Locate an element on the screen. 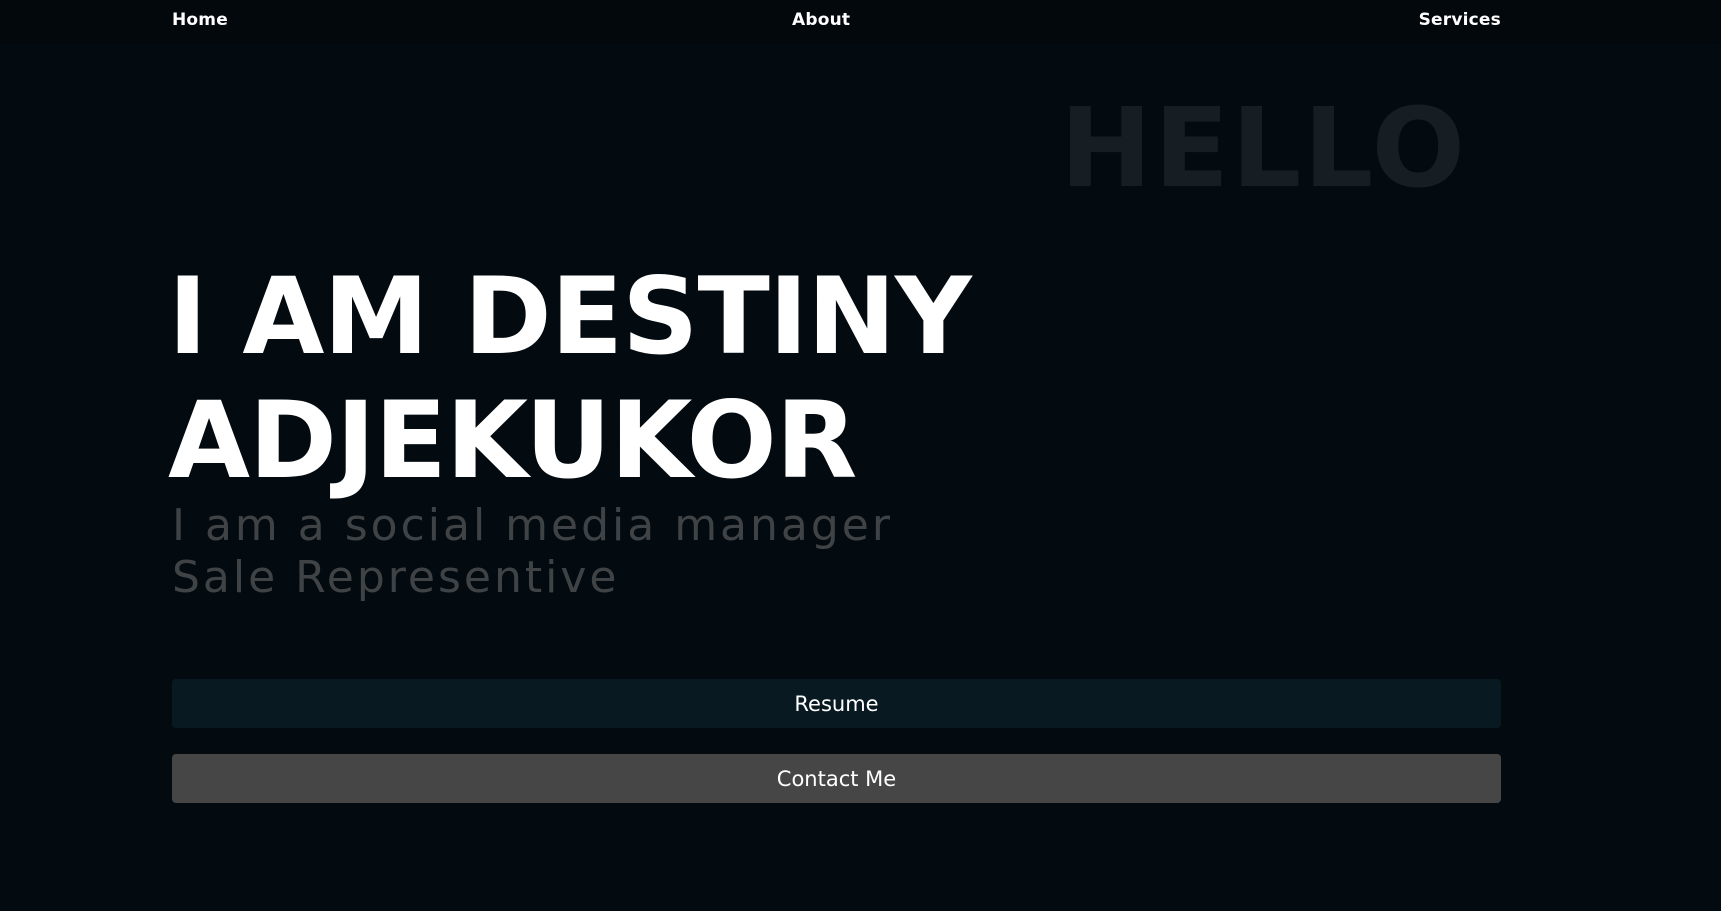  hero-title-line-1: I AM DESTINY is located at coordinates (570, 316).